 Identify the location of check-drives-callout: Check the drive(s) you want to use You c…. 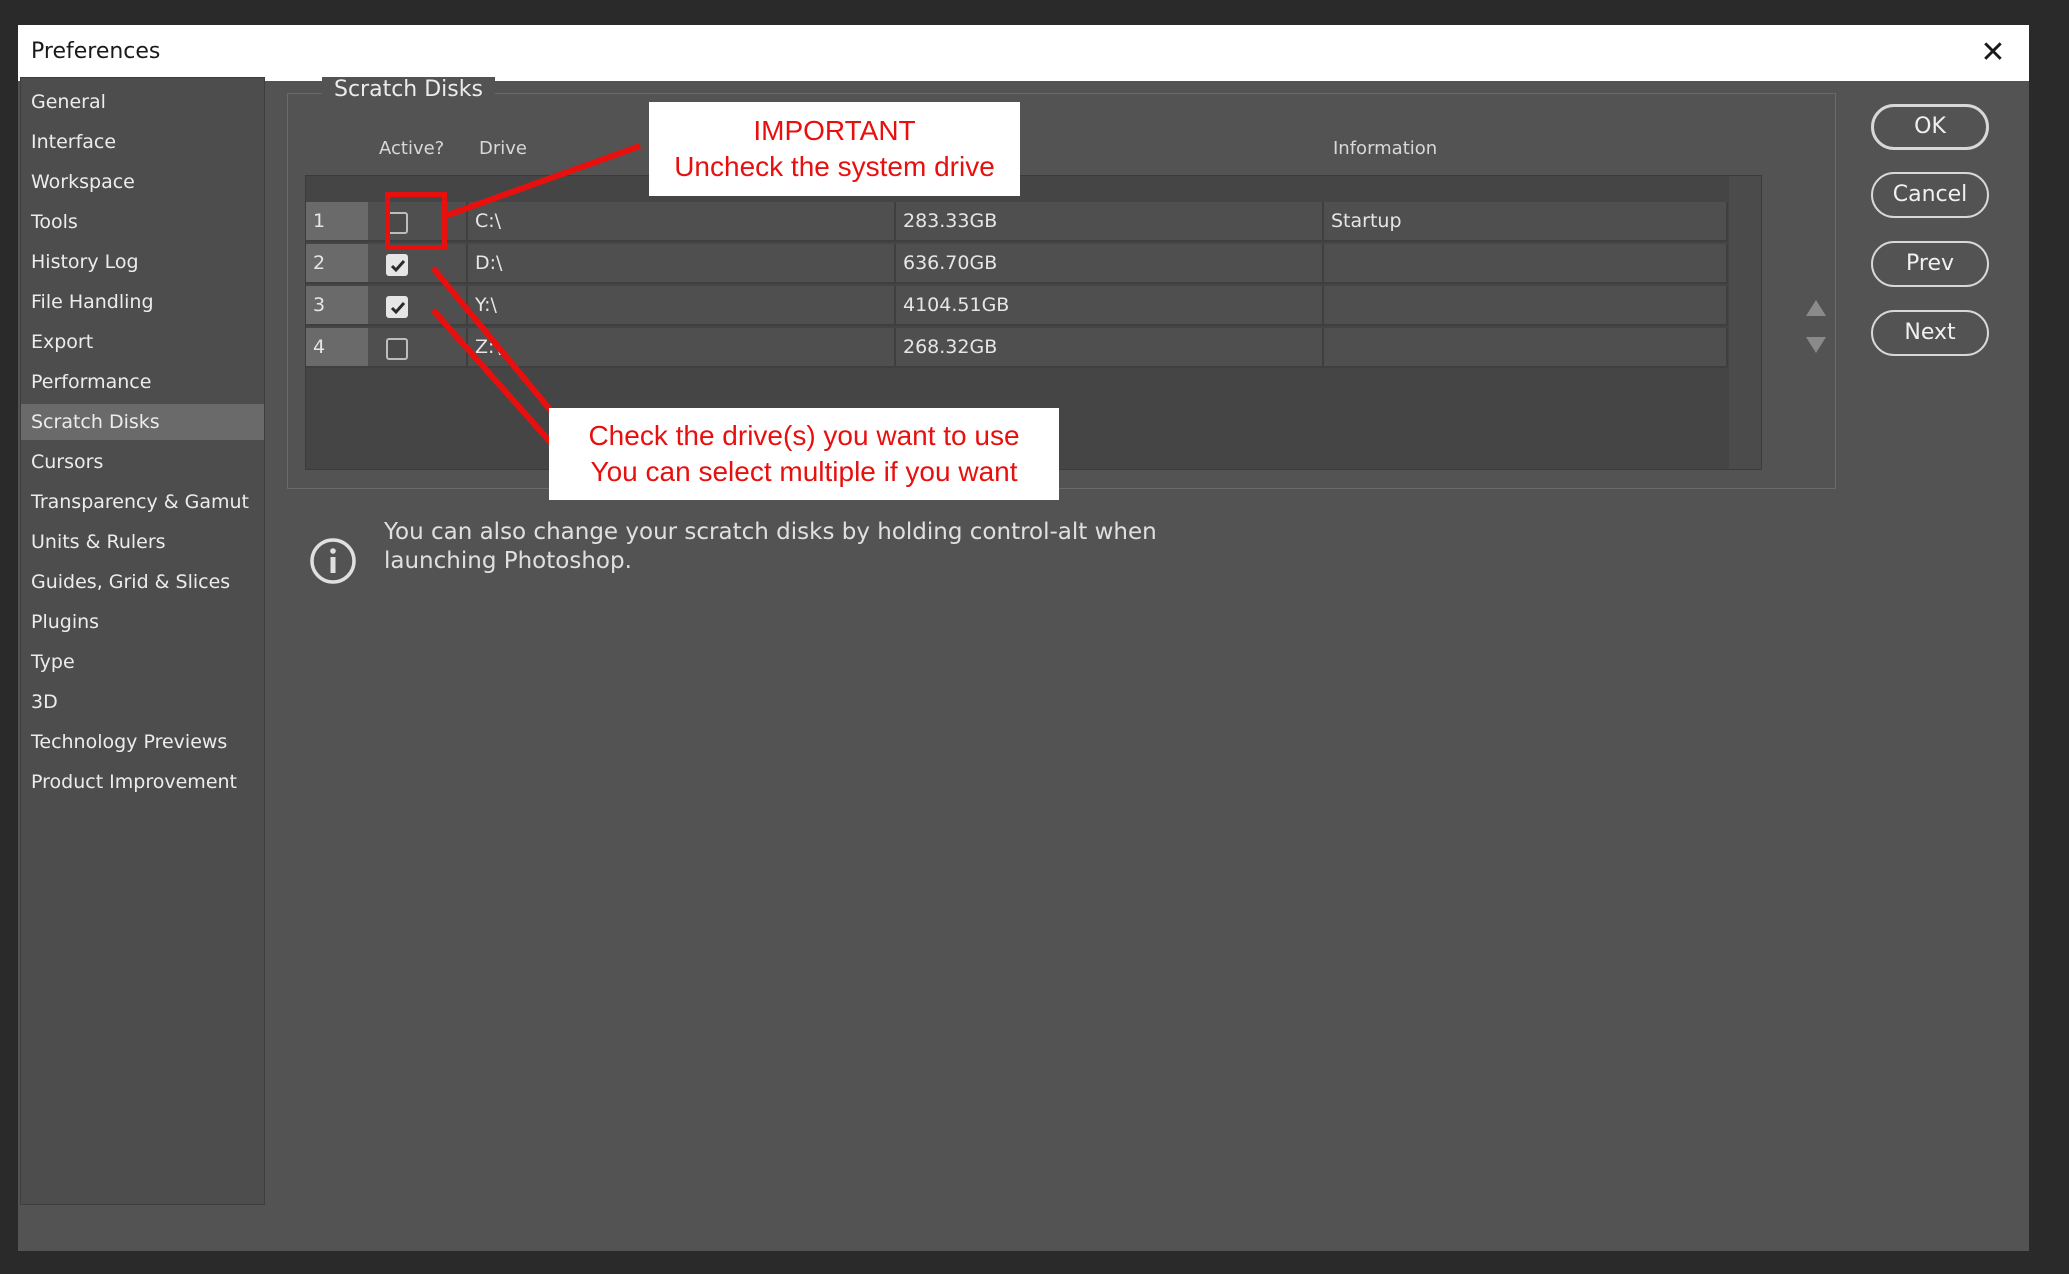
(804, 454).